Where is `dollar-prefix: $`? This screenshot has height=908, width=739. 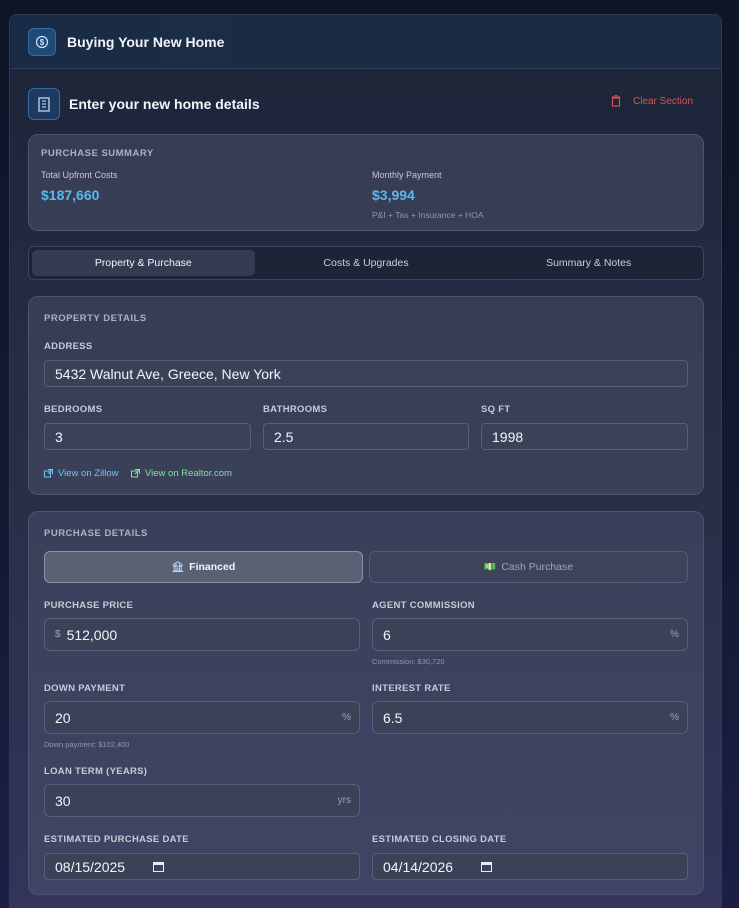
dollar-prefix: $ is located at coordinates (58, 634).